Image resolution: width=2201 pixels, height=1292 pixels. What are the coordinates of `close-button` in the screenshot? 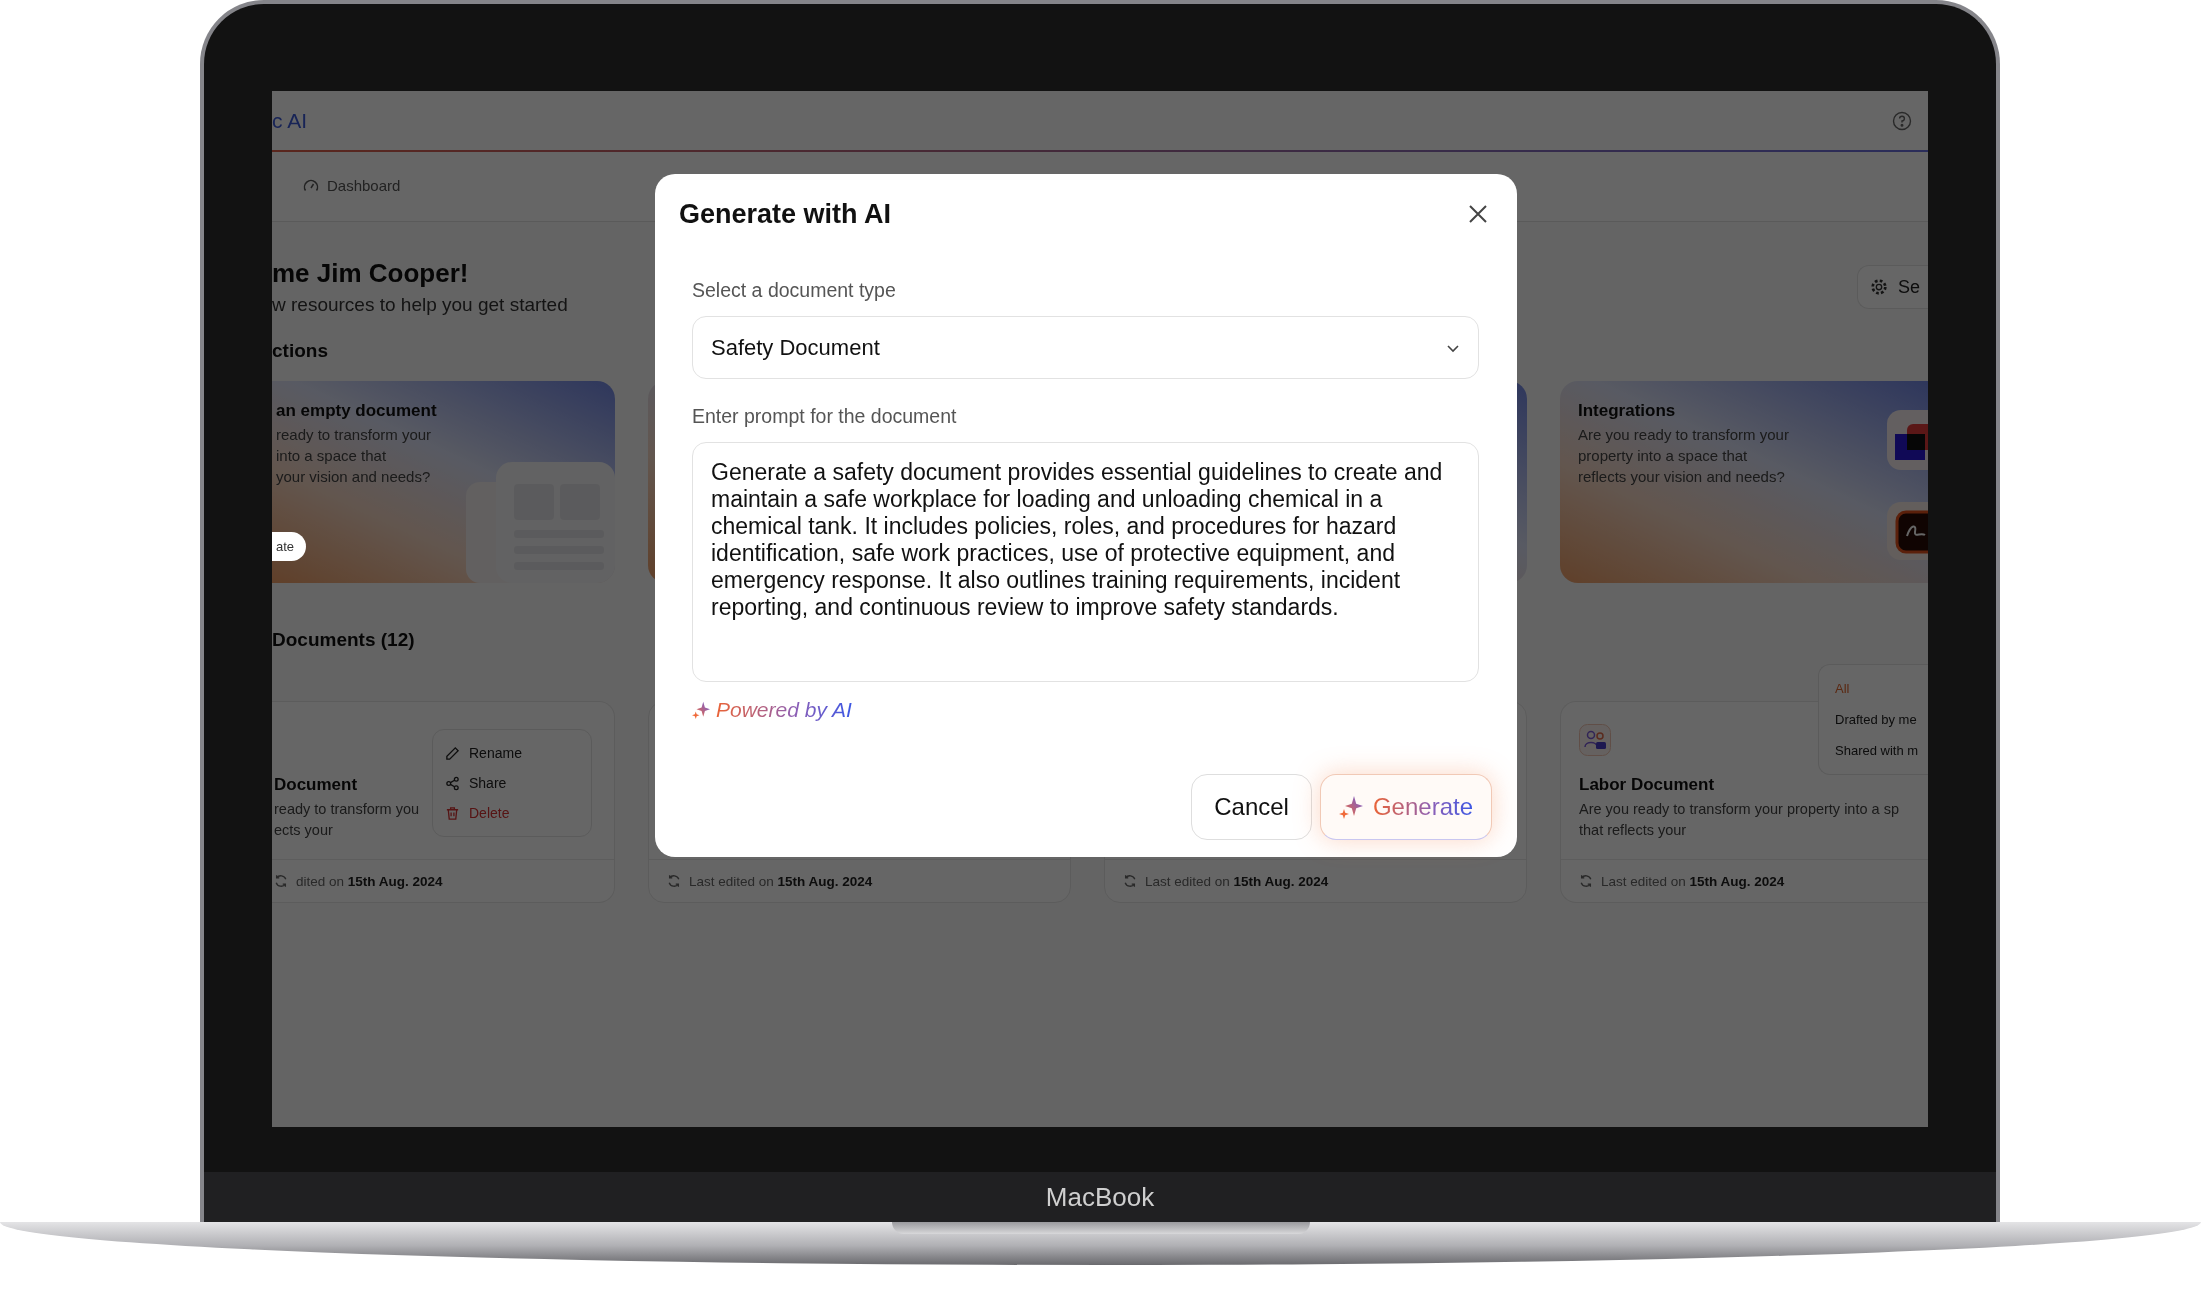 It's located at (1478, 214).